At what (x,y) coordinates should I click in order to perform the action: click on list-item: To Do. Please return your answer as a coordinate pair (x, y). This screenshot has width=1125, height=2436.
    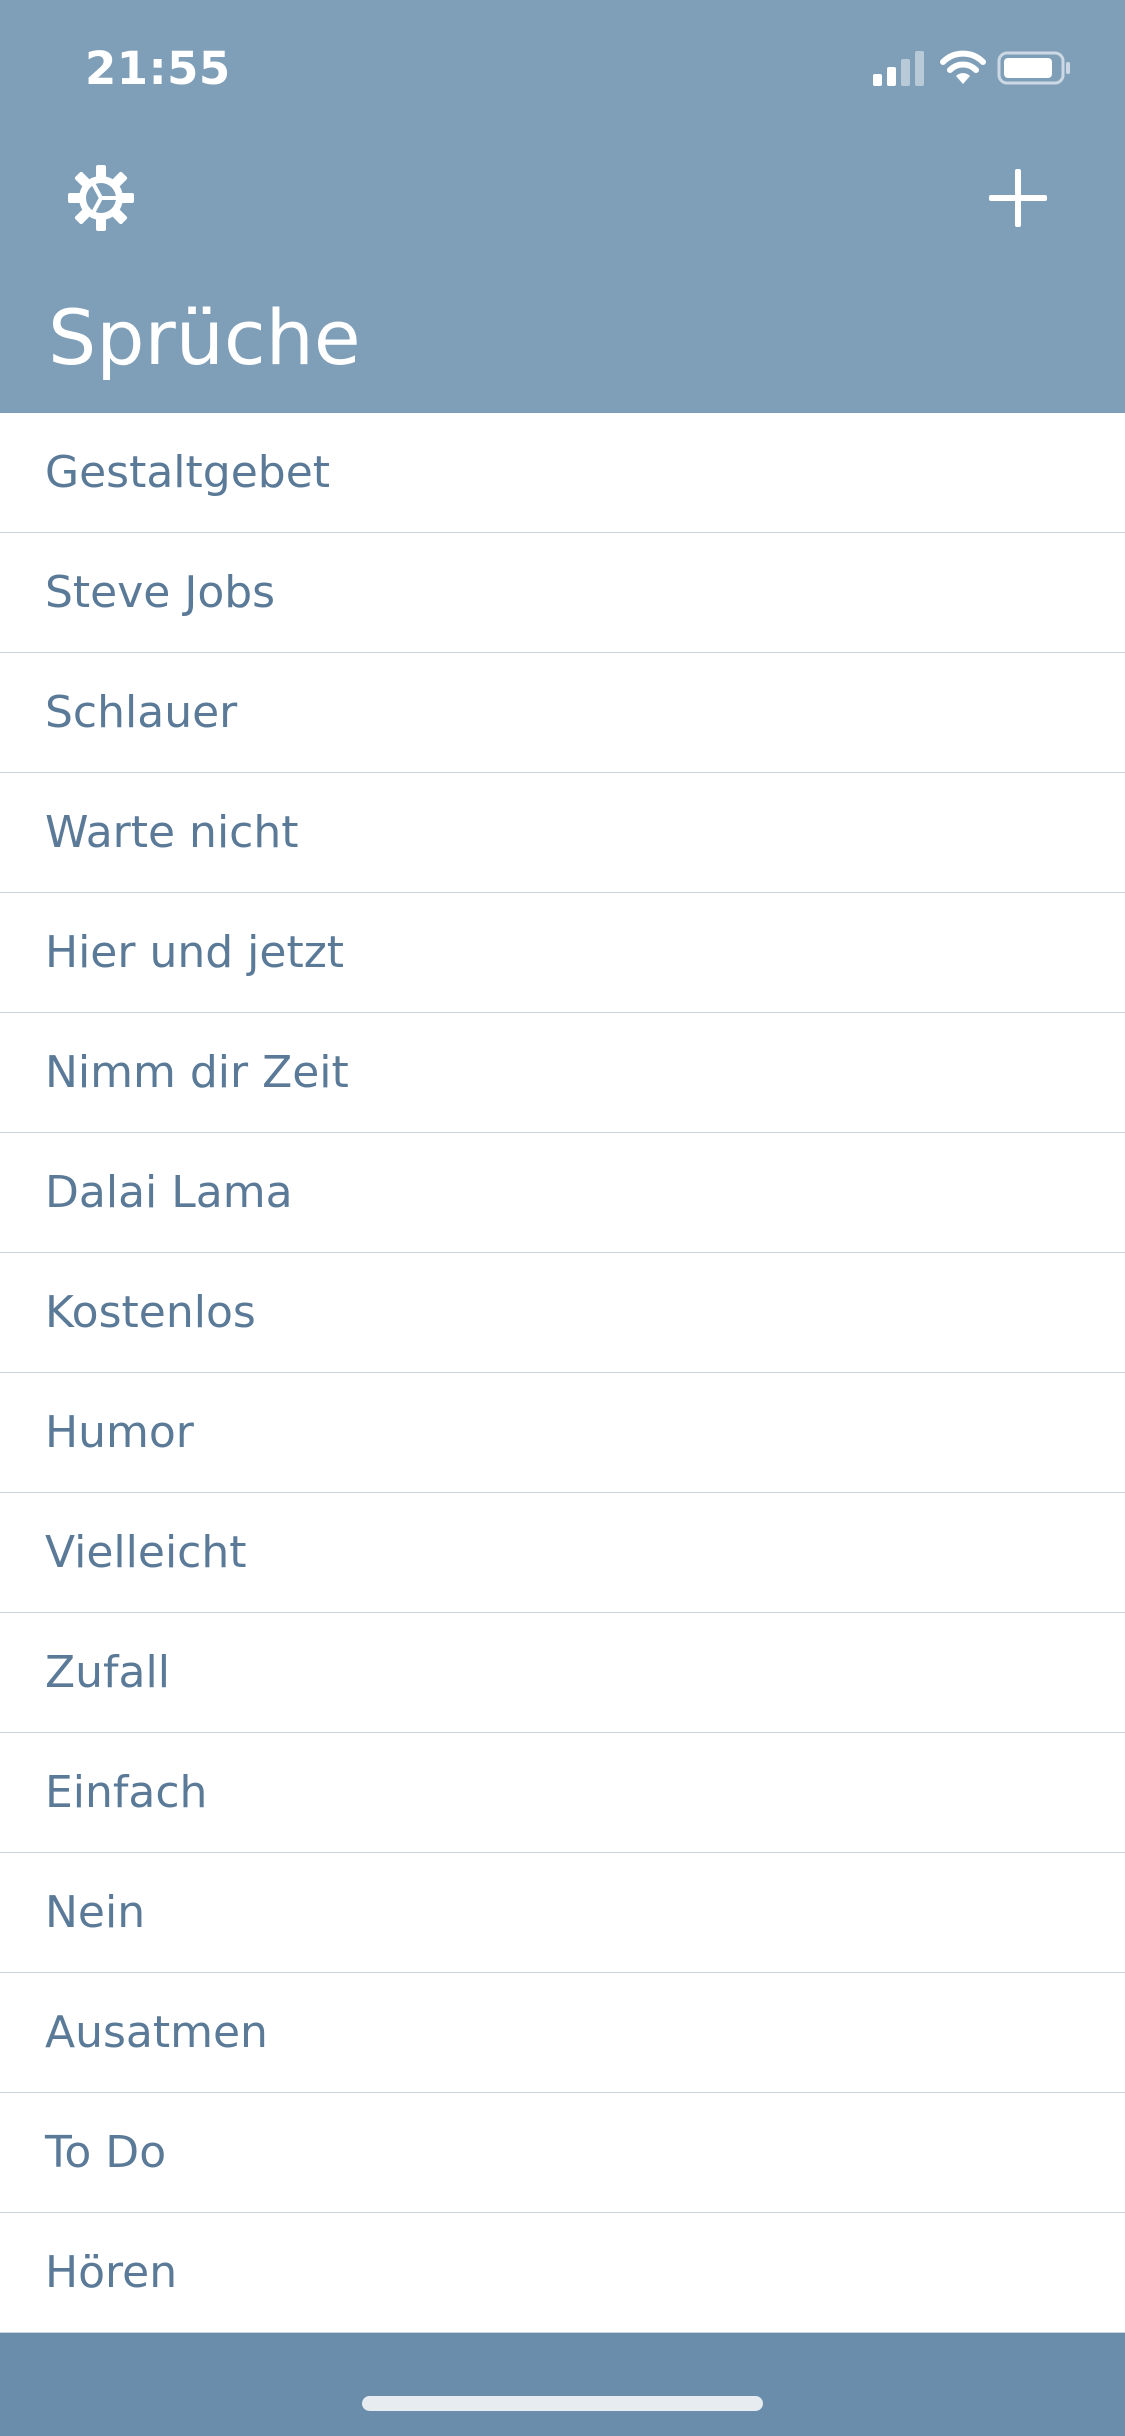
    Looking at the image, I should click on (562, 2153).